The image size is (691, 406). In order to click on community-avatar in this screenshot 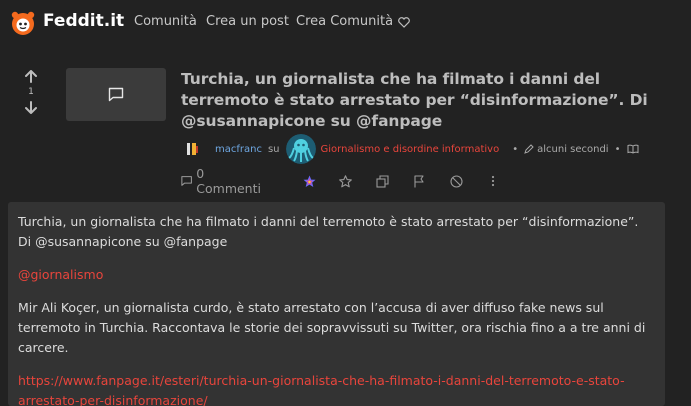, I will do `click(300, 149)`.